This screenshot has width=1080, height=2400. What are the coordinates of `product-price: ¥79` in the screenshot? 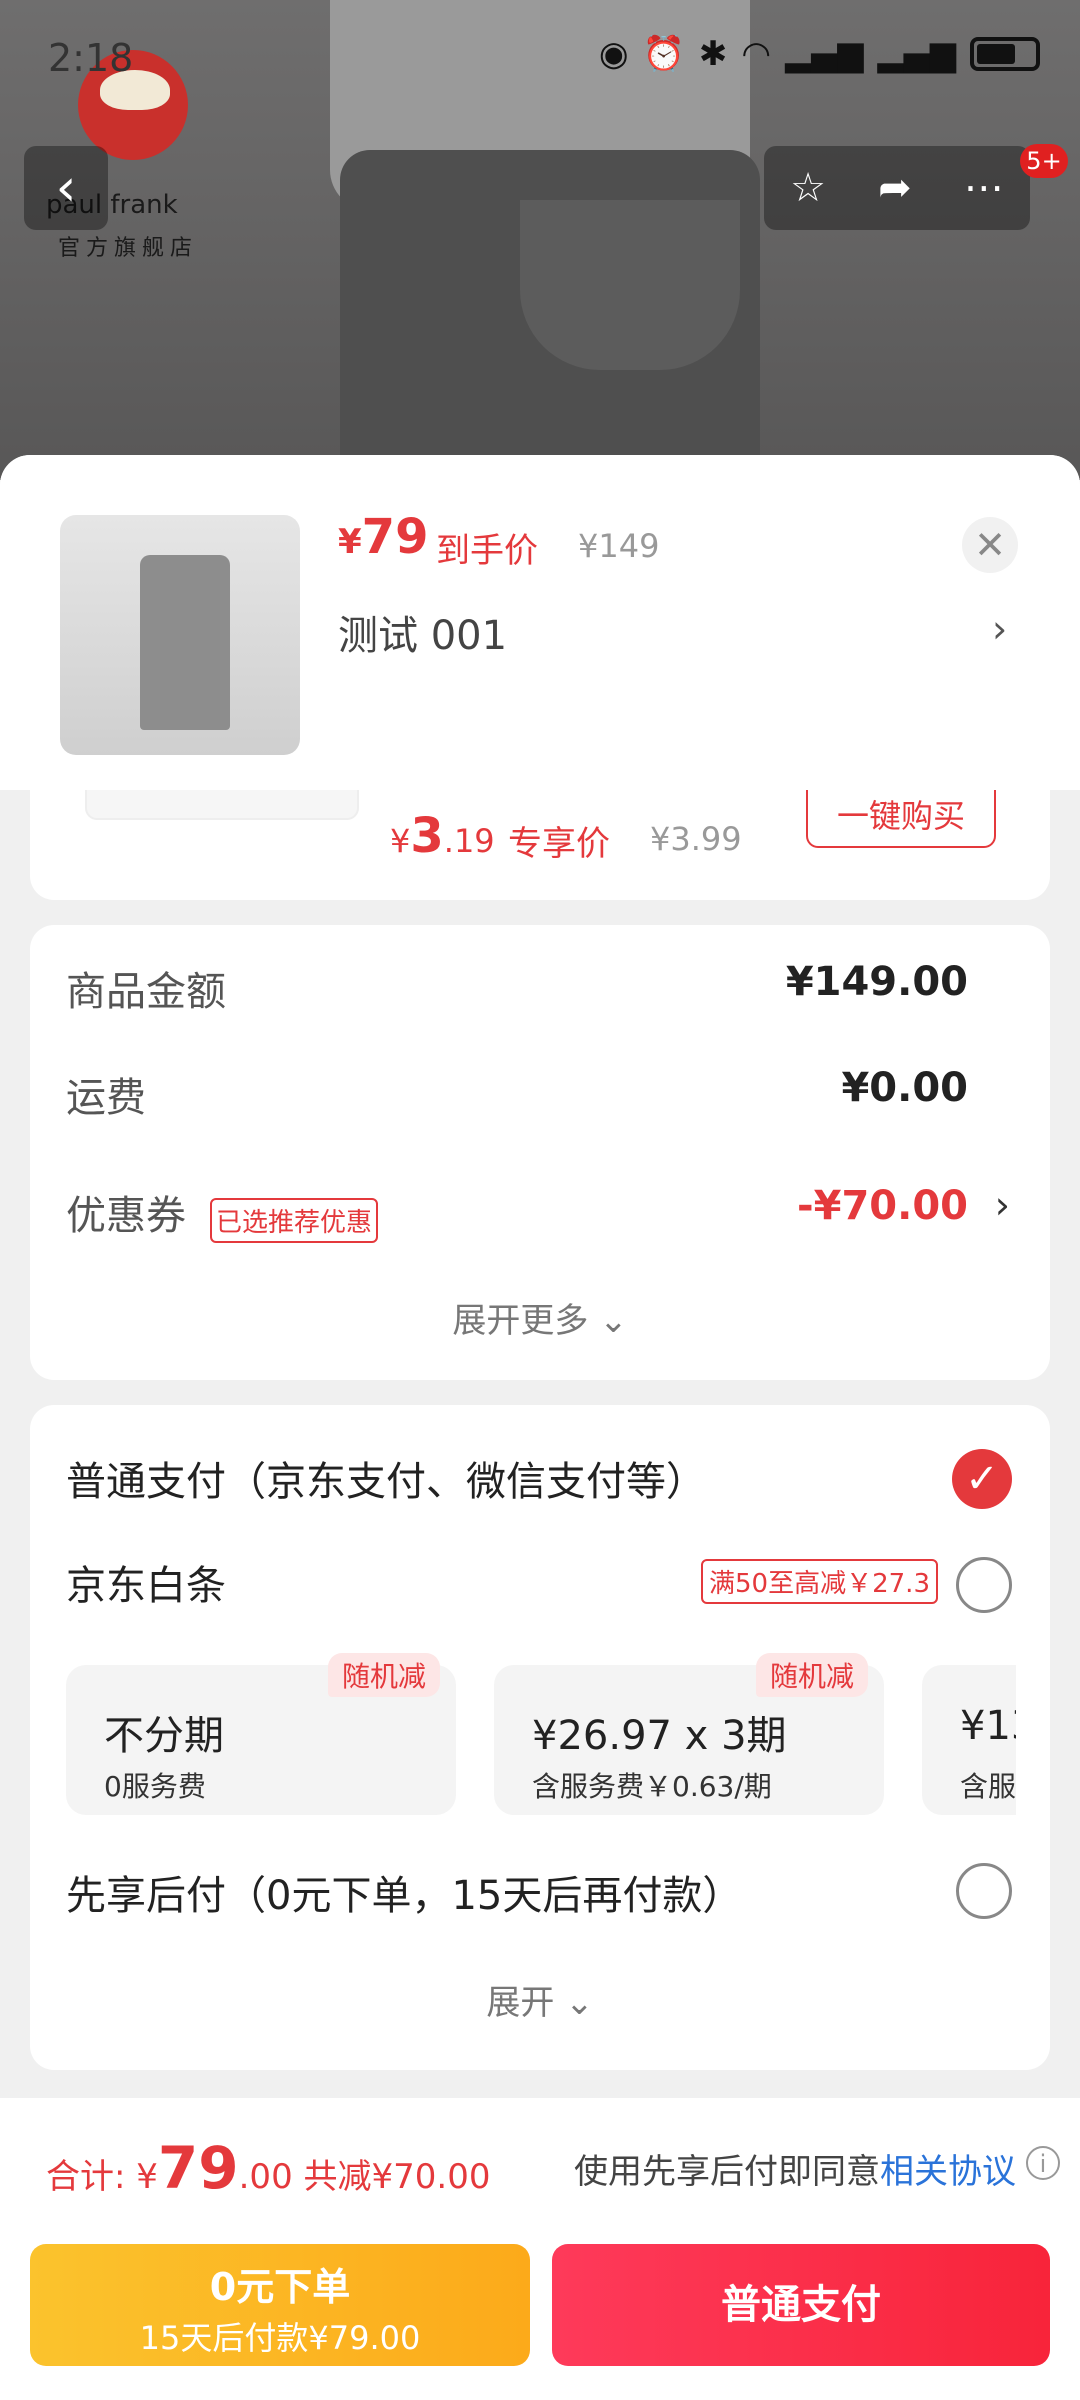 It's located at (383, 537).